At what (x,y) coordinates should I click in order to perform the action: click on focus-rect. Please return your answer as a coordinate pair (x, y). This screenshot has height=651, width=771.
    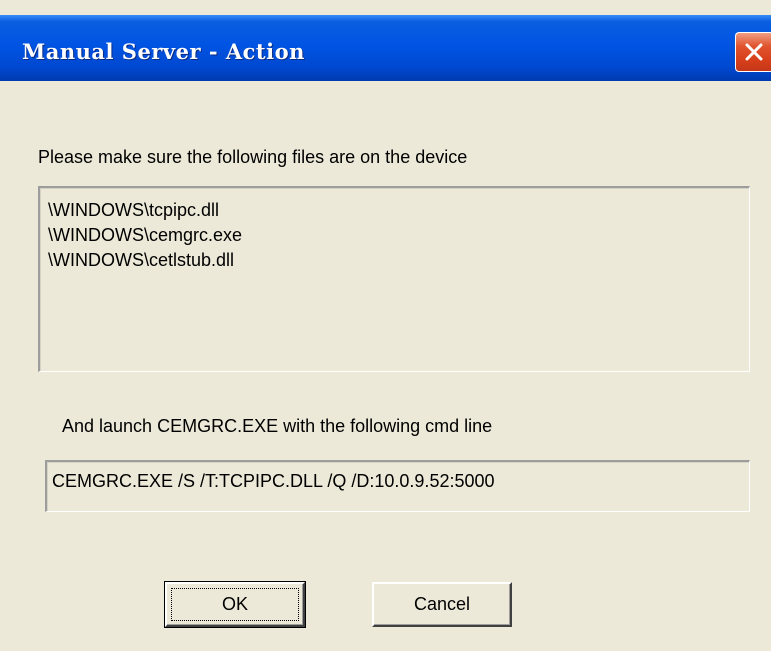
    Looking at the image, I should click on (235, 604).